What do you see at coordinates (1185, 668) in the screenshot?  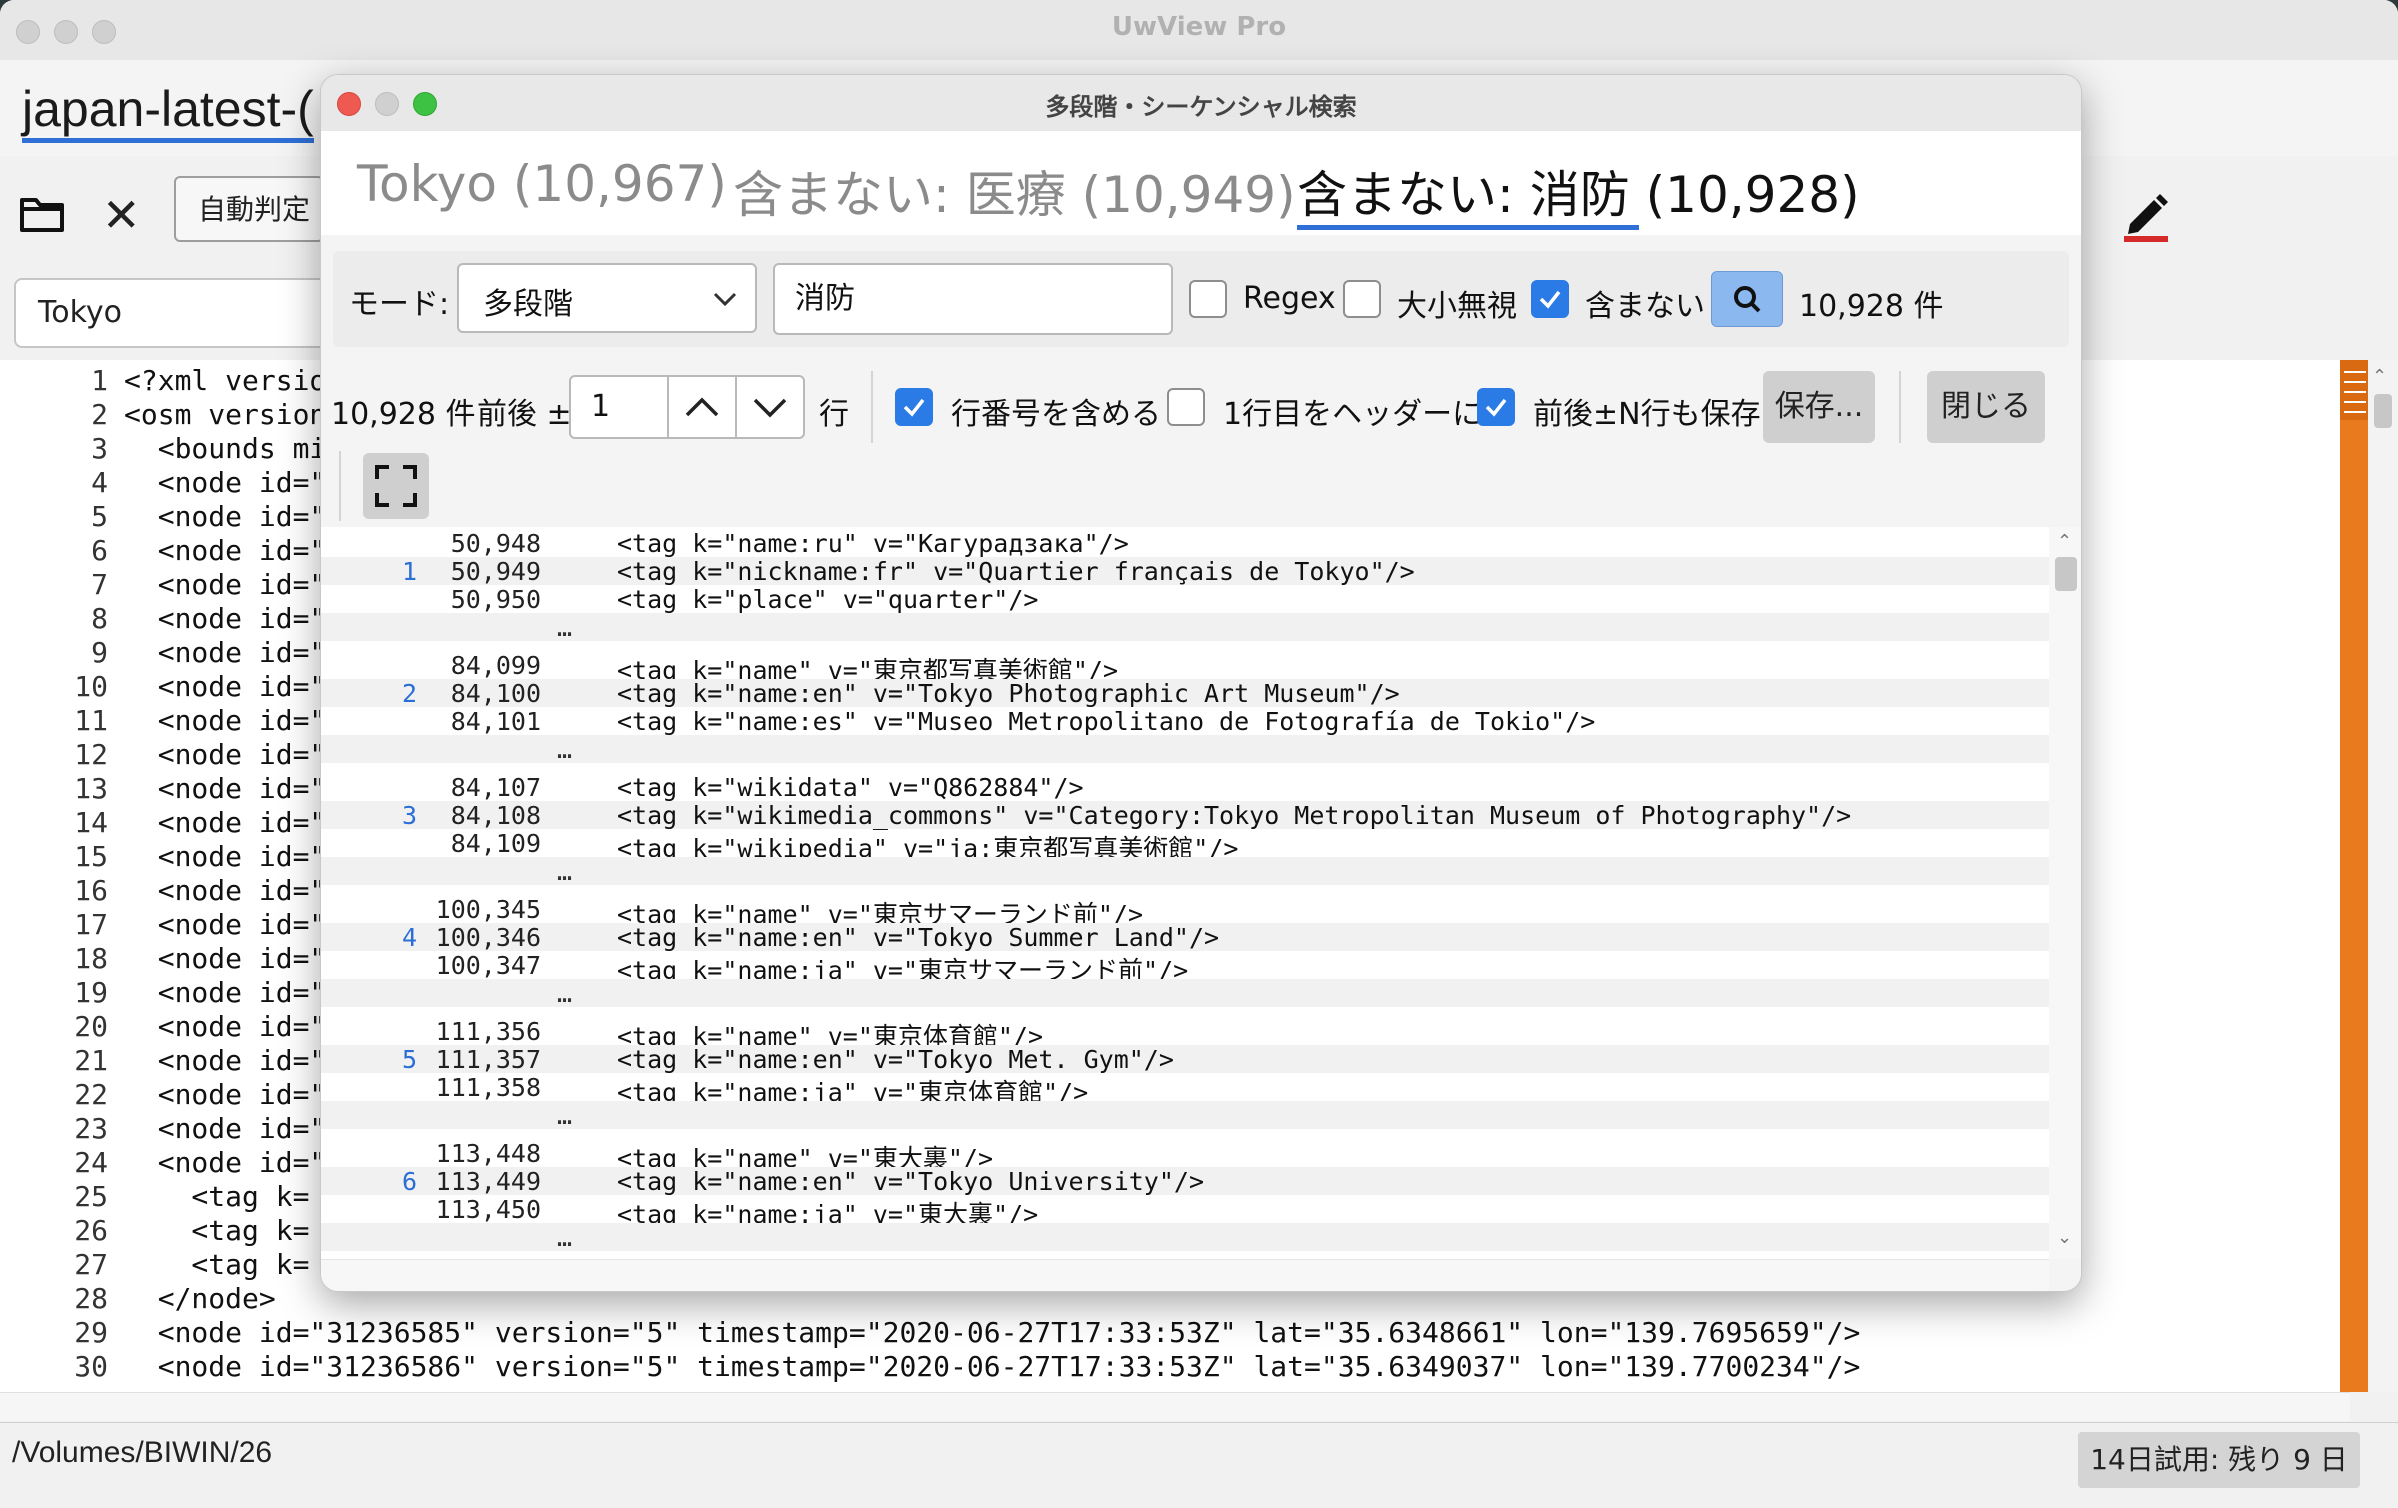 I see `result-row: 84,099 <tag k="name" v="東京都写真美術館"/>` at bounding box center [1185, 668].